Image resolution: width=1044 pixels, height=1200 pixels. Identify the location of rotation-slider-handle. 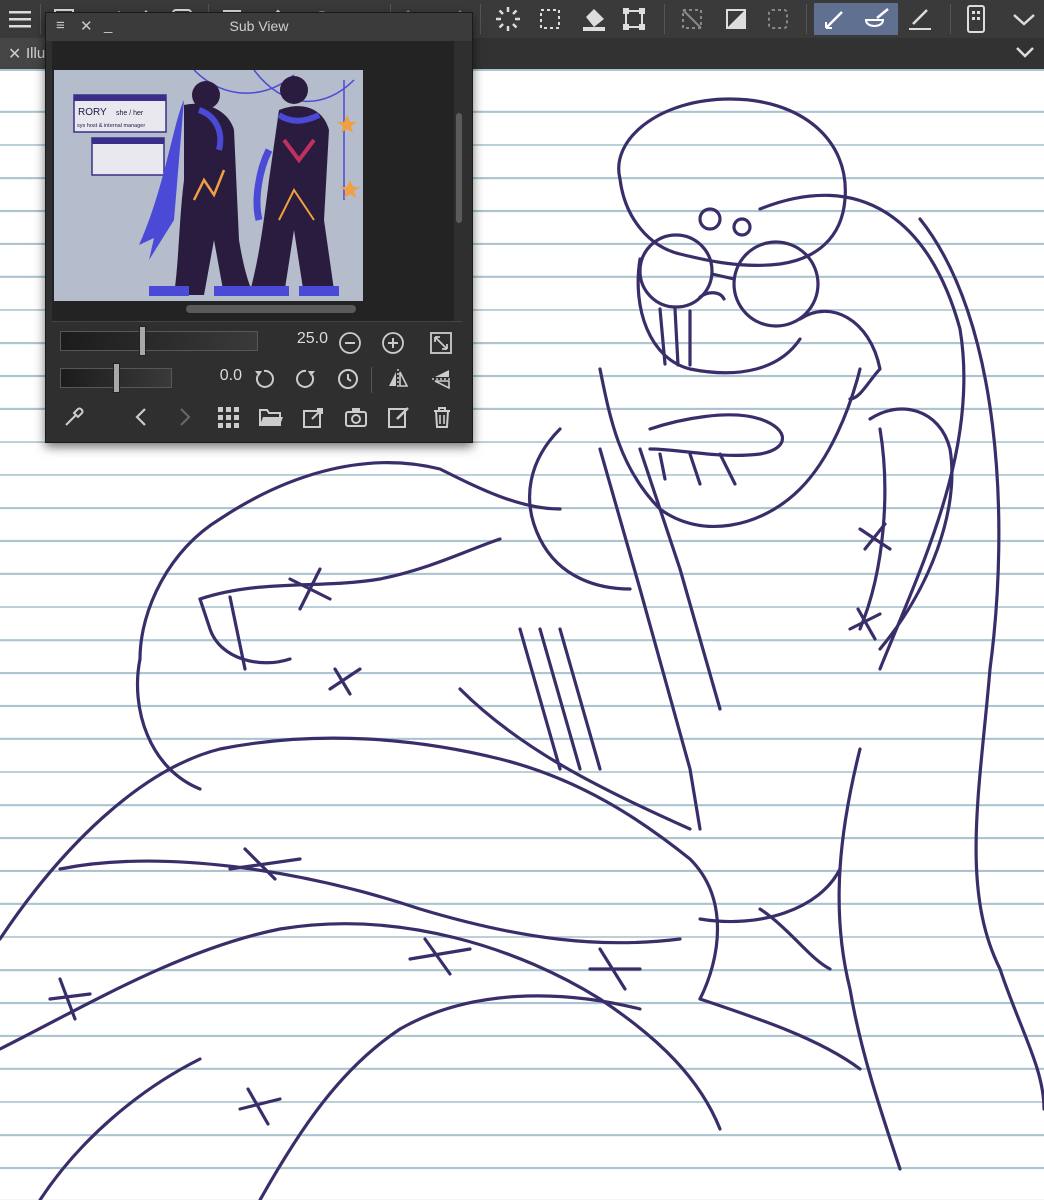
(116, 378).